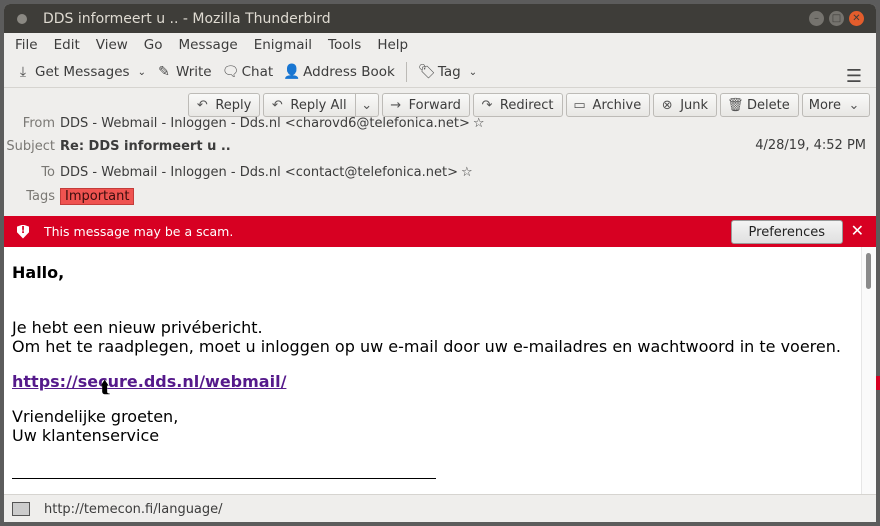  I want to click on toolbar-separator, so click(406, 72).